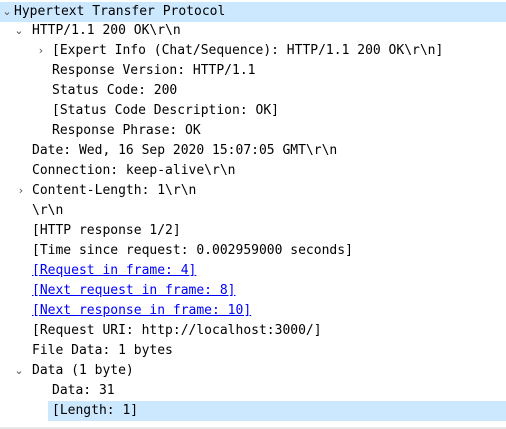 The width and height of the screenshot is (506, 429). Describe the element at coordinates (253, 211) in the screenshot. I see `tree-row-crlf: \r\n` at that location.